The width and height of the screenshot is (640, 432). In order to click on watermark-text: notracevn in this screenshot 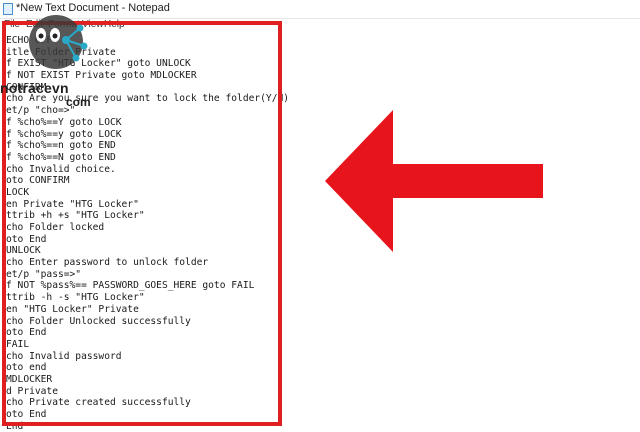, I will do `click(34, 88)`.